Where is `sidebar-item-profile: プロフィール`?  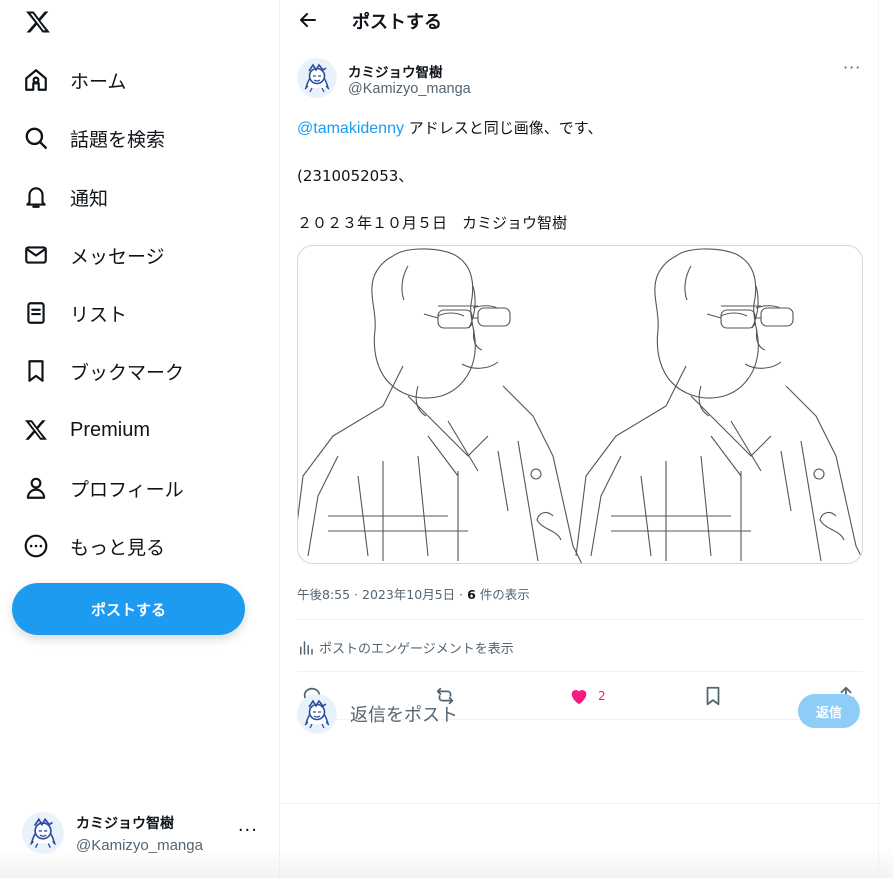 sidebar-item-profile: プロフィール is located at coordinates (103, 488).